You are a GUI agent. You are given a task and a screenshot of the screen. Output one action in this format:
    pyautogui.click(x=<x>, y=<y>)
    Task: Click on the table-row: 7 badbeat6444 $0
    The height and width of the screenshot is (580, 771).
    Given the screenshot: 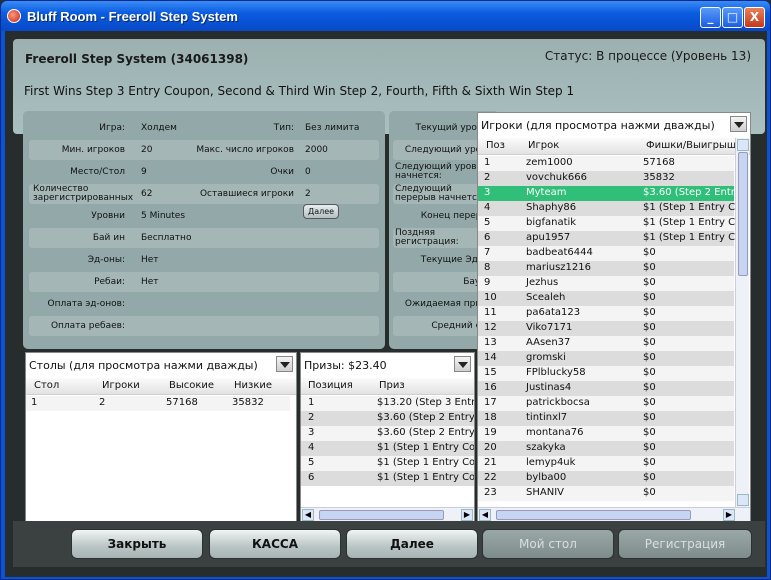 What is the action you would take?
    pyautogui.click(x=606, y=253)
    